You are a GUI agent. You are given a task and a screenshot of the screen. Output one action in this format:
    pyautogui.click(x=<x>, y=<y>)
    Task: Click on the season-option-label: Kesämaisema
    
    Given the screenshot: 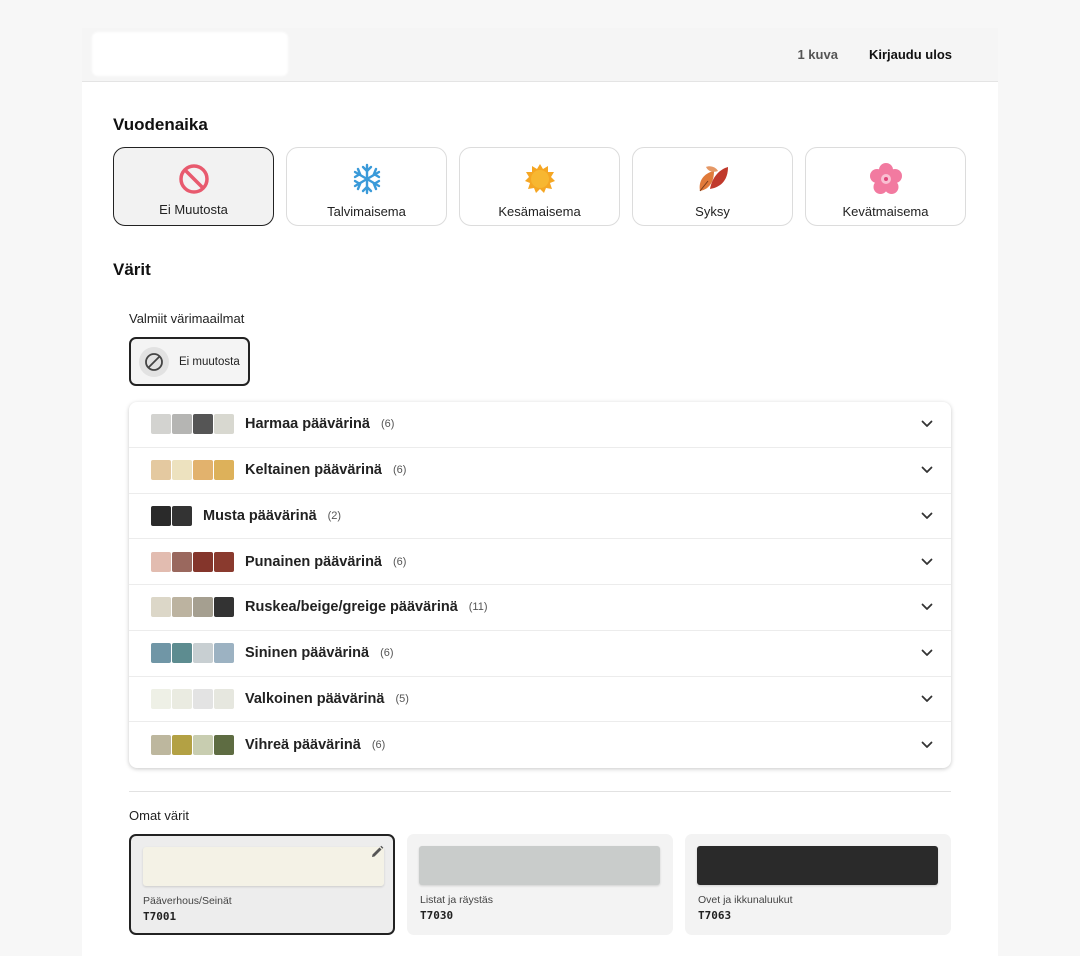 What is the action you would take?
    pyautogui.click(x=539, y=211)
    